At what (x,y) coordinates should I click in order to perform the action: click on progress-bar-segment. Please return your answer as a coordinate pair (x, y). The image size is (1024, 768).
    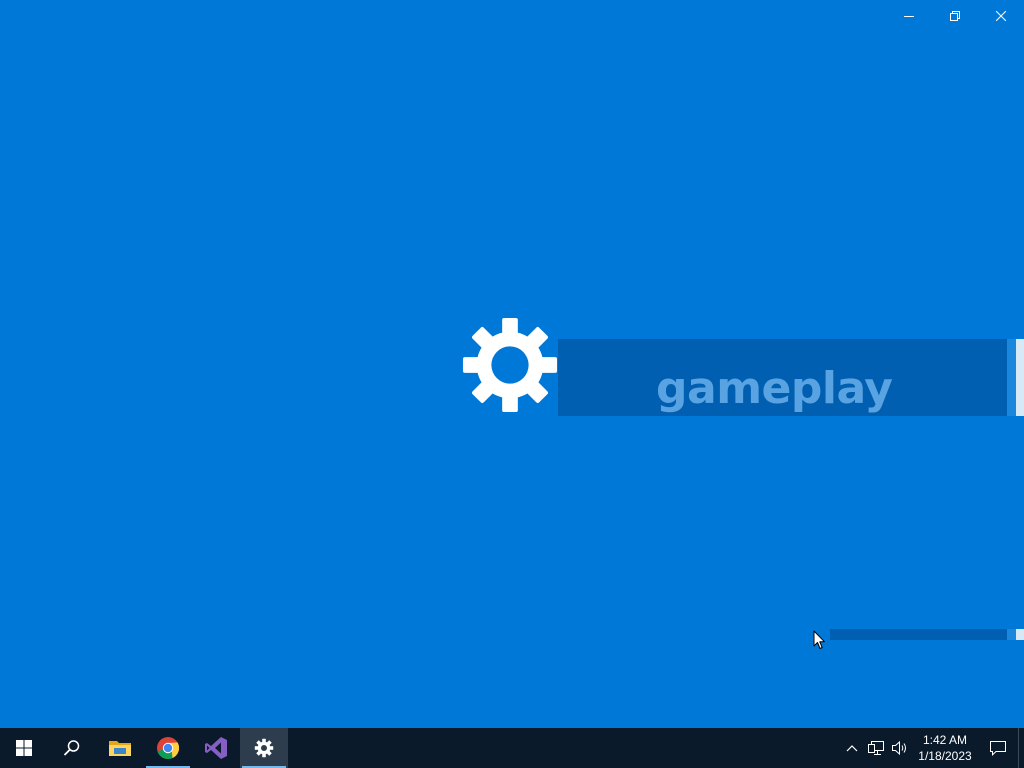
    Looking at the image, I should click on (1011, 634).